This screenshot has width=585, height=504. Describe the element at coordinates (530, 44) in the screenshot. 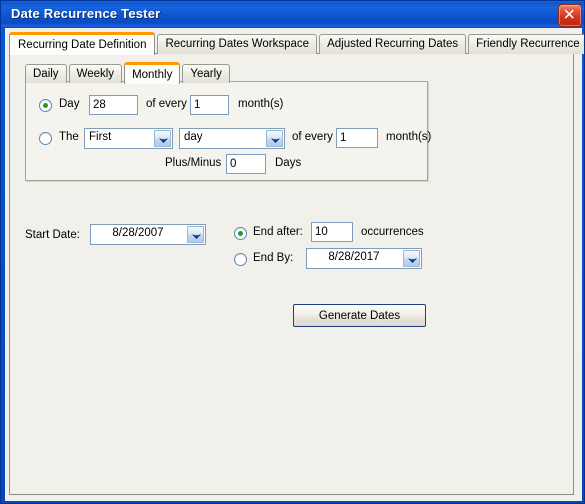

I see `tab-label: Friendly Recurrence Info` at that location.